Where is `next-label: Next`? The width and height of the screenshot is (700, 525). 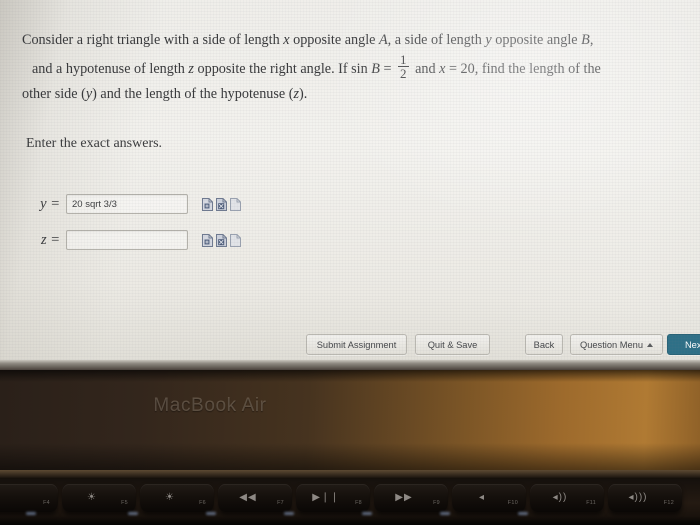 next-label: Next is located at coordinates (692, 344).